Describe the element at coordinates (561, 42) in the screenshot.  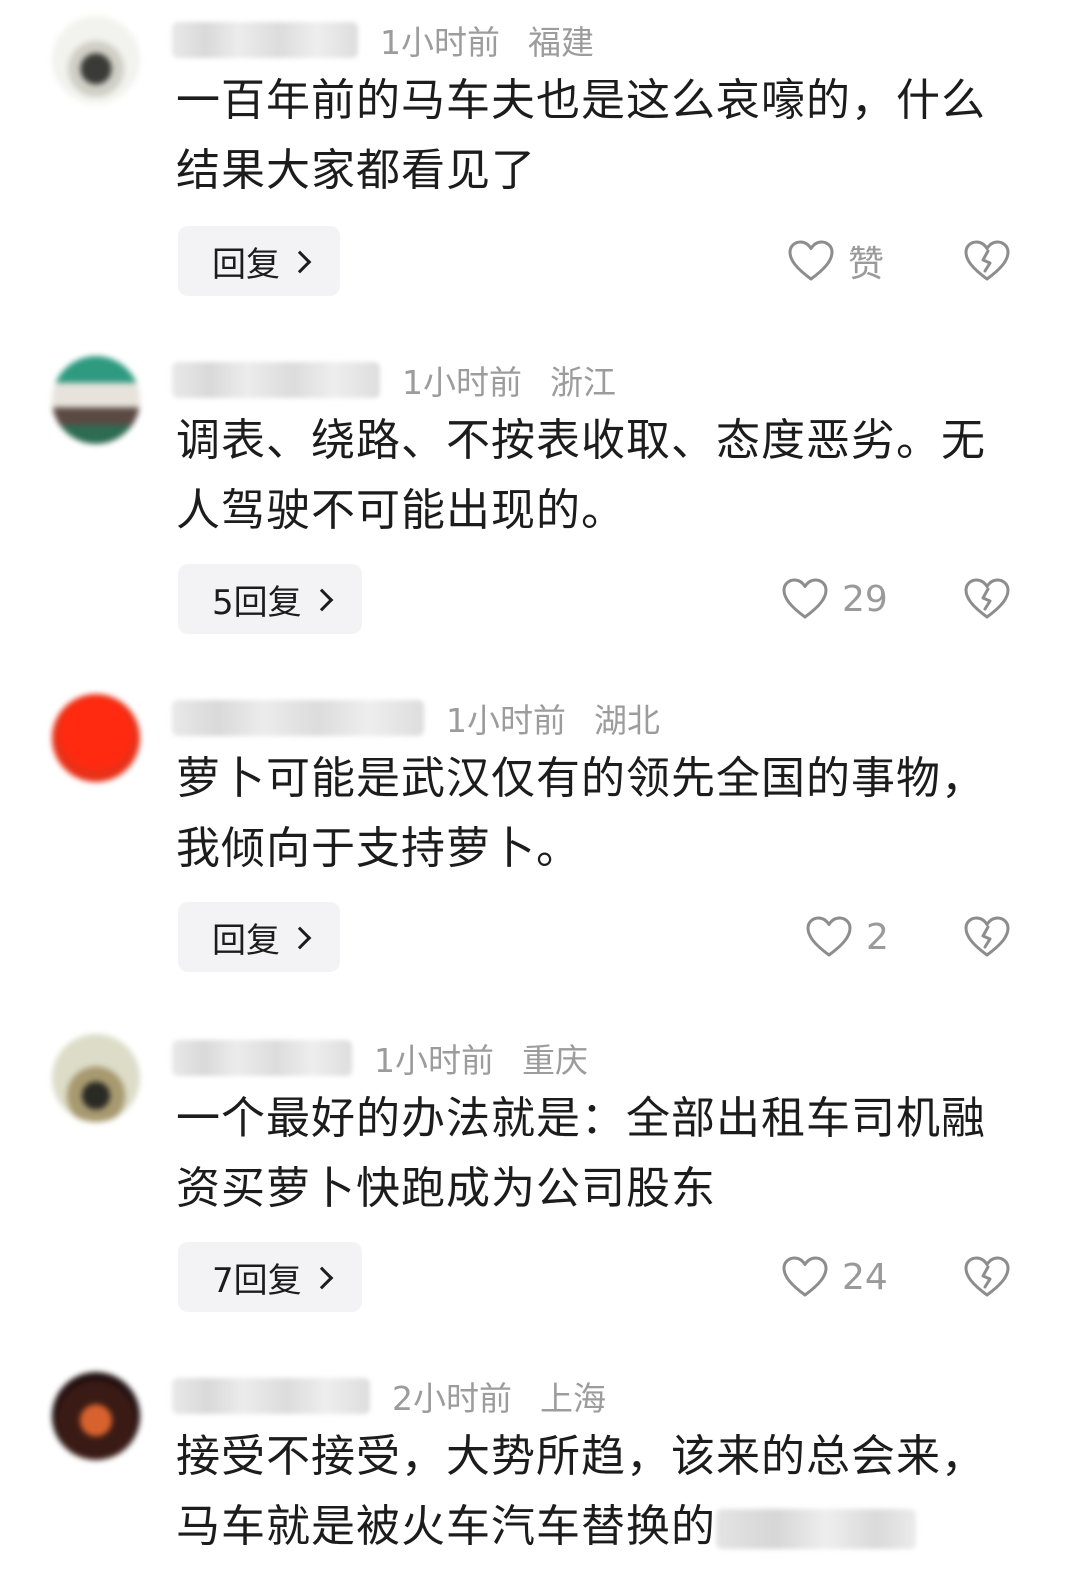
I see `comment-location: 福建` at that location.